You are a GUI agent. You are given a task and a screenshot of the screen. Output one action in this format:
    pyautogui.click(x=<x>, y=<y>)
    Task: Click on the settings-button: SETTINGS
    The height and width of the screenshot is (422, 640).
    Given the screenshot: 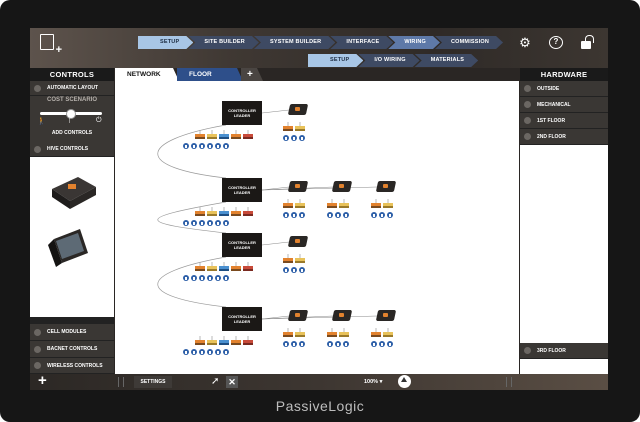 What is the action you would take?
    pyautogui.click(x=153, y=382)
    